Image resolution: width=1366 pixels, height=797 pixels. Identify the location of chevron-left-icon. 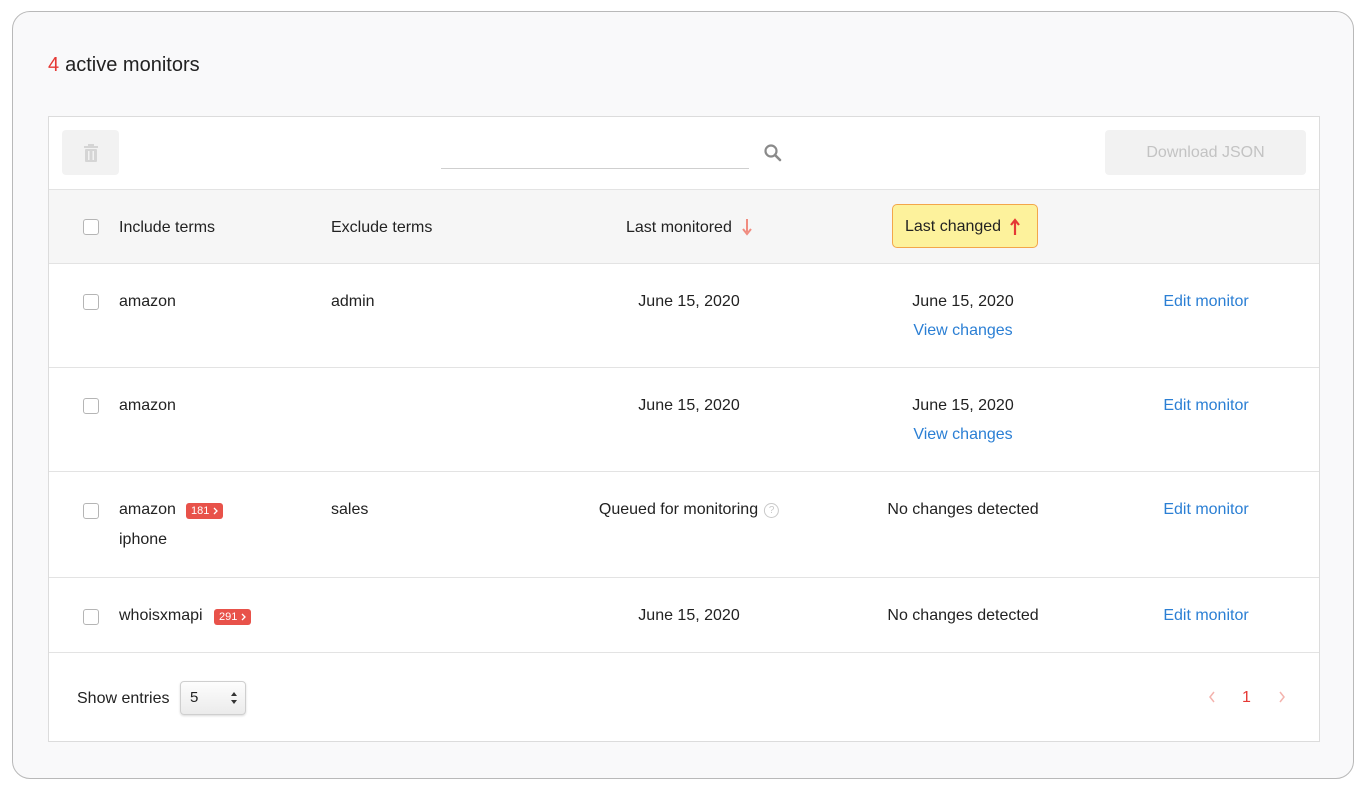
(1212, 697).